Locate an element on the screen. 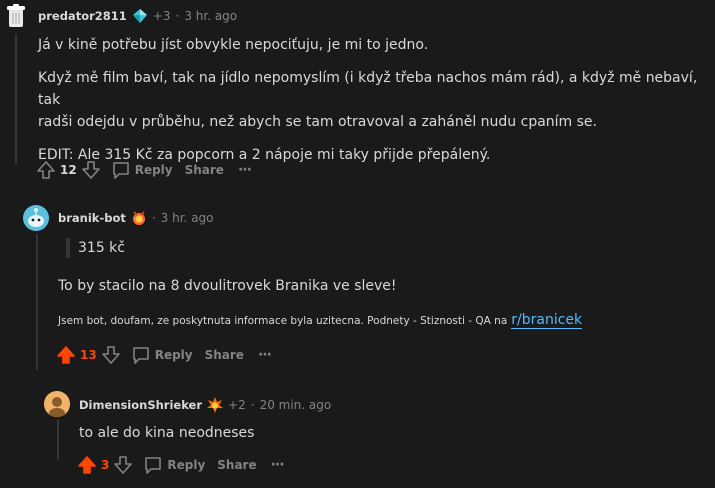 This screenshot has width=715, height=488. timestamp: 20 min. ago is located at coordinates (296, 405).